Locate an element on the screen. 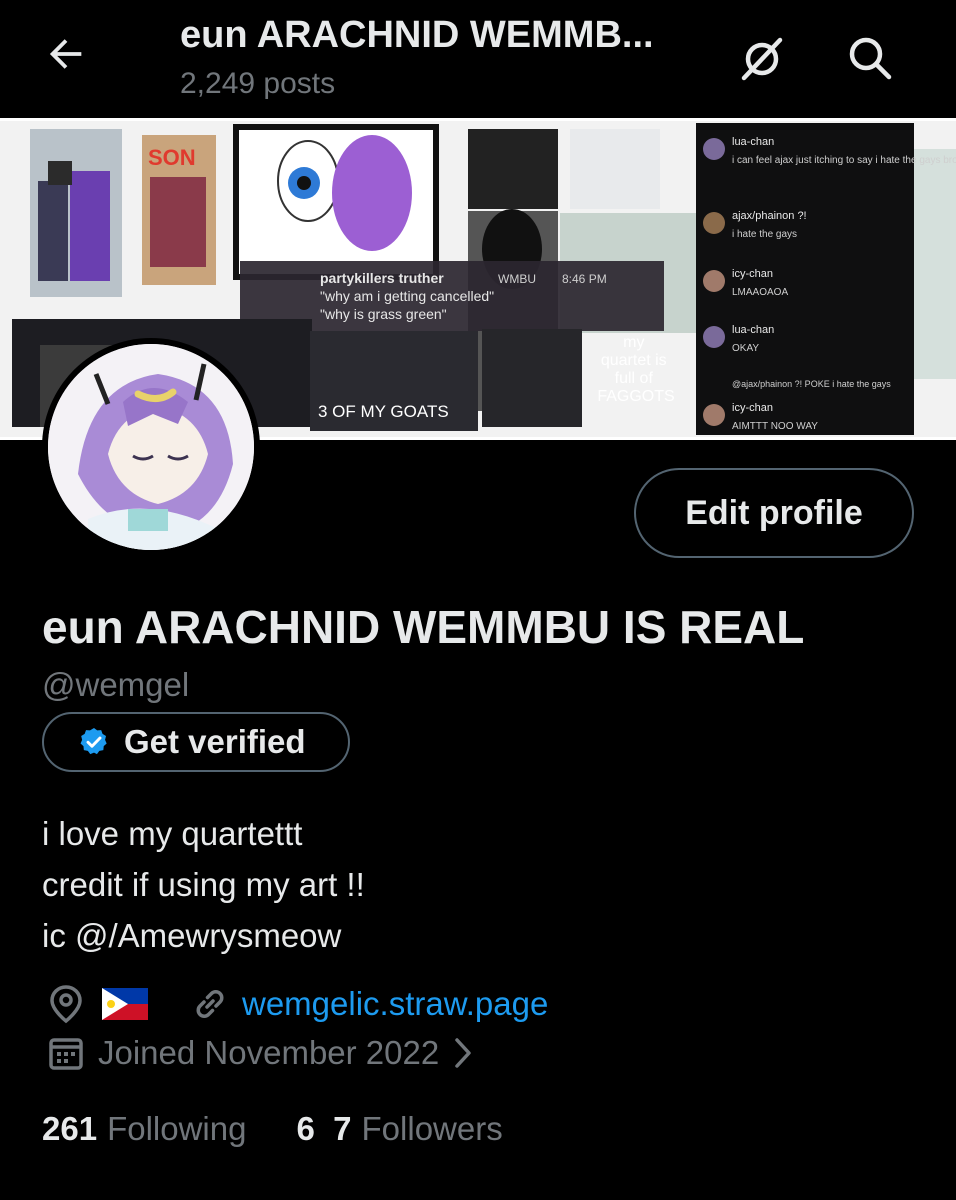  back-button is located at coordinates (66, 54).